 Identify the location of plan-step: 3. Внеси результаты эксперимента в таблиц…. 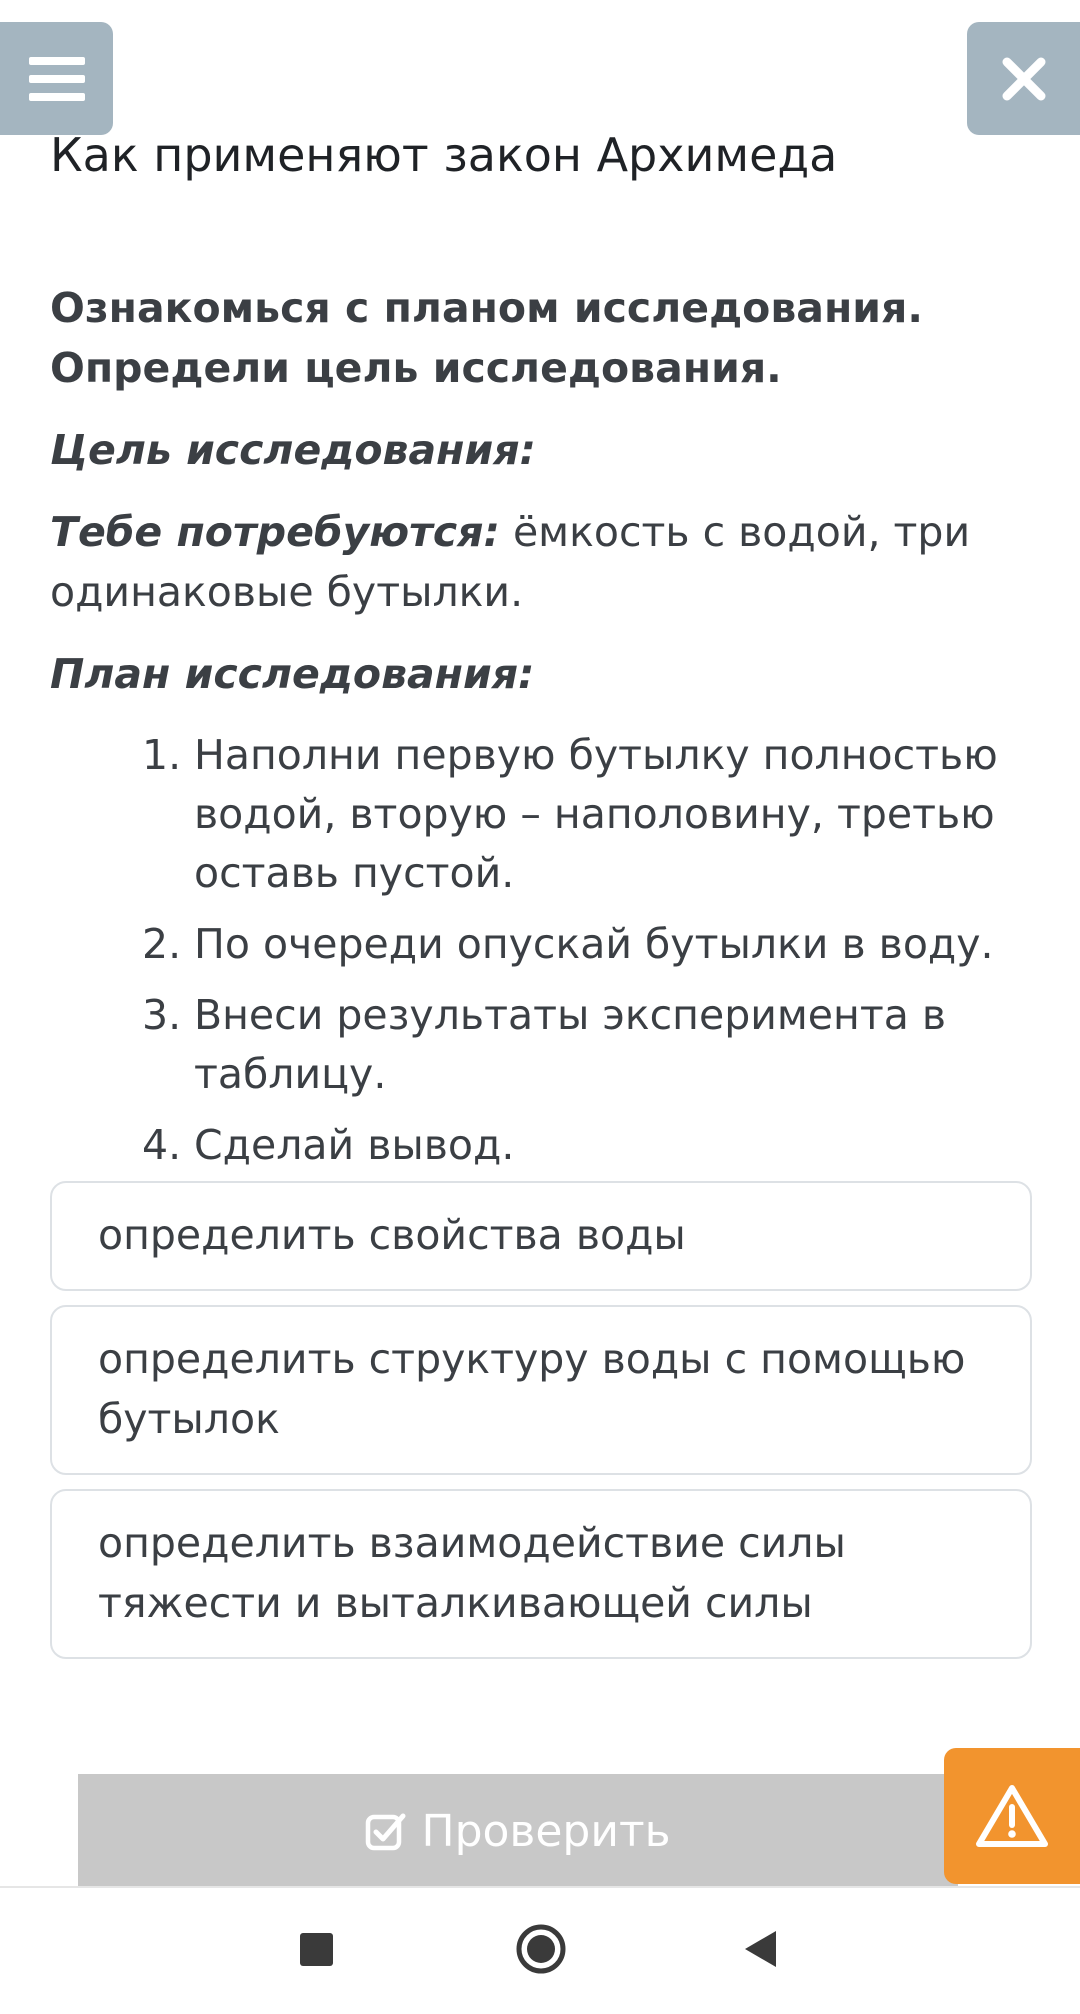
(545, 1045).